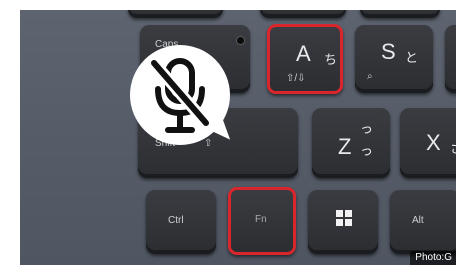 This screenshot has width=456, height=265. I want to click on key-s-sub: ⌕, so click(370, 76).